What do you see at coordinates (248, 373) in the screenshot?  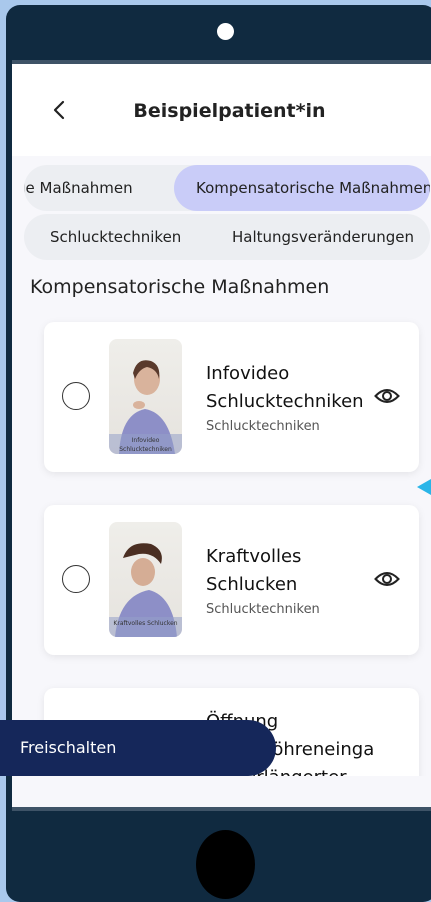 I see `card-title-line: Infovideo` at bounding box center [248, 373].